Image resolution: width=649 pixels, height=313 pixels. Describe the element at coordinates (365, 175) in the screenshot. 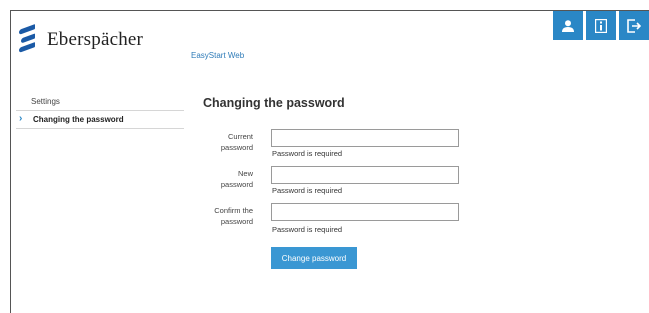

I see `new-password-input` at that location.